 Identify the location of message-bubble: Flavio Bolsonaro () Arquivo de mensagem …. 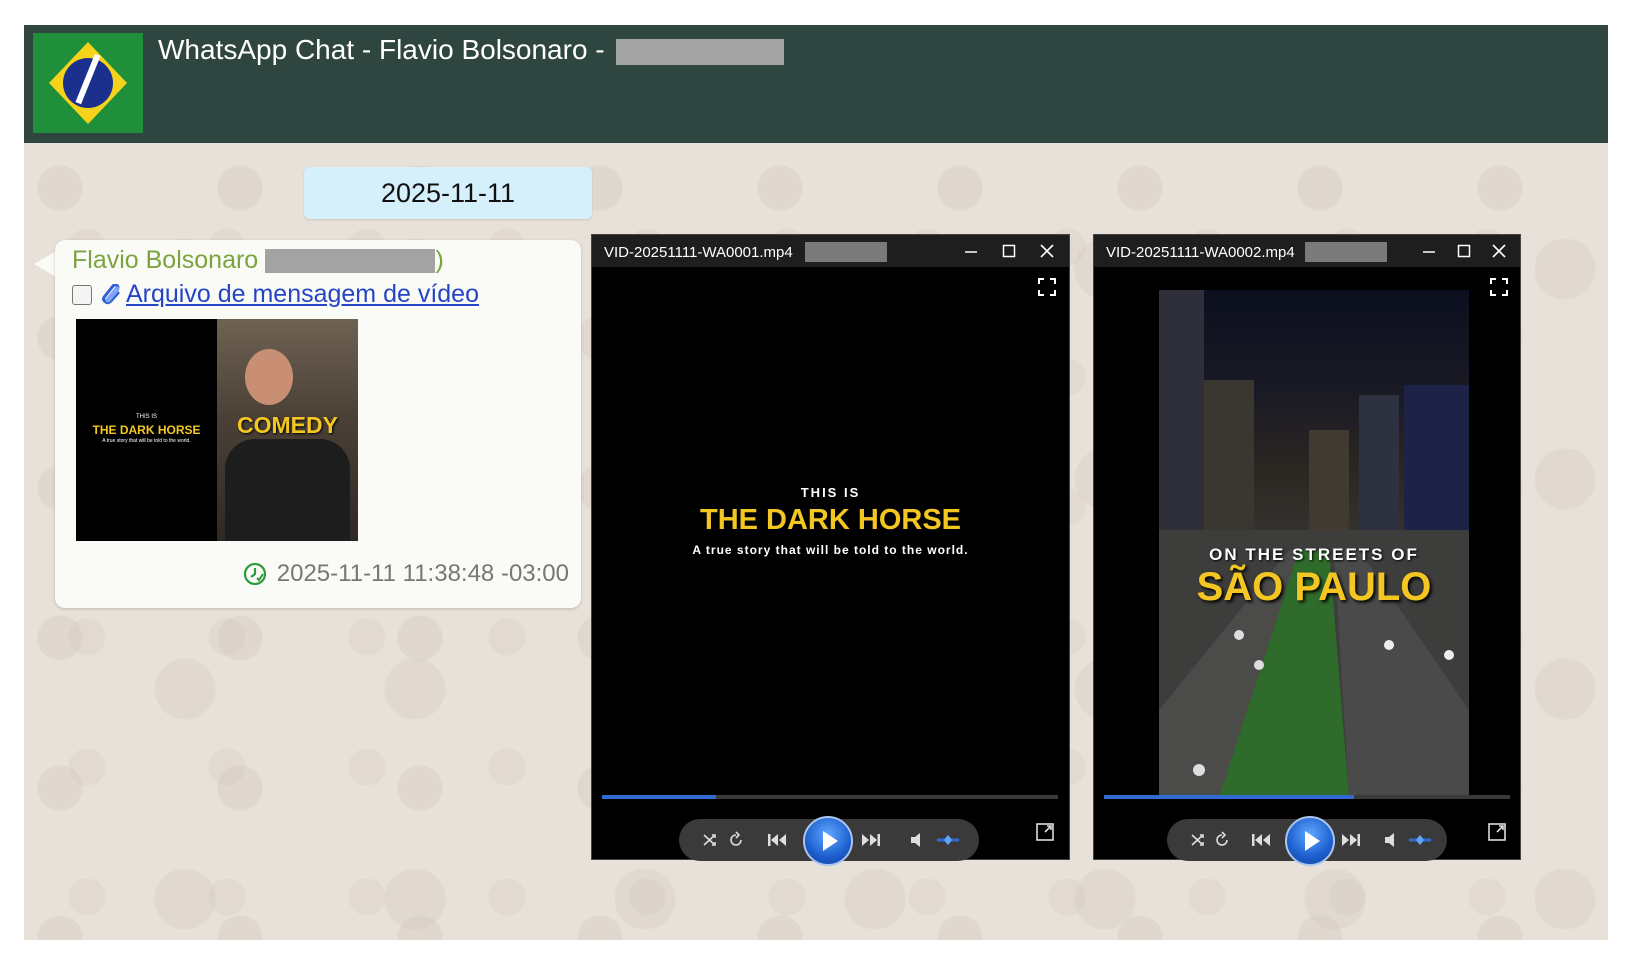
(318, 424).